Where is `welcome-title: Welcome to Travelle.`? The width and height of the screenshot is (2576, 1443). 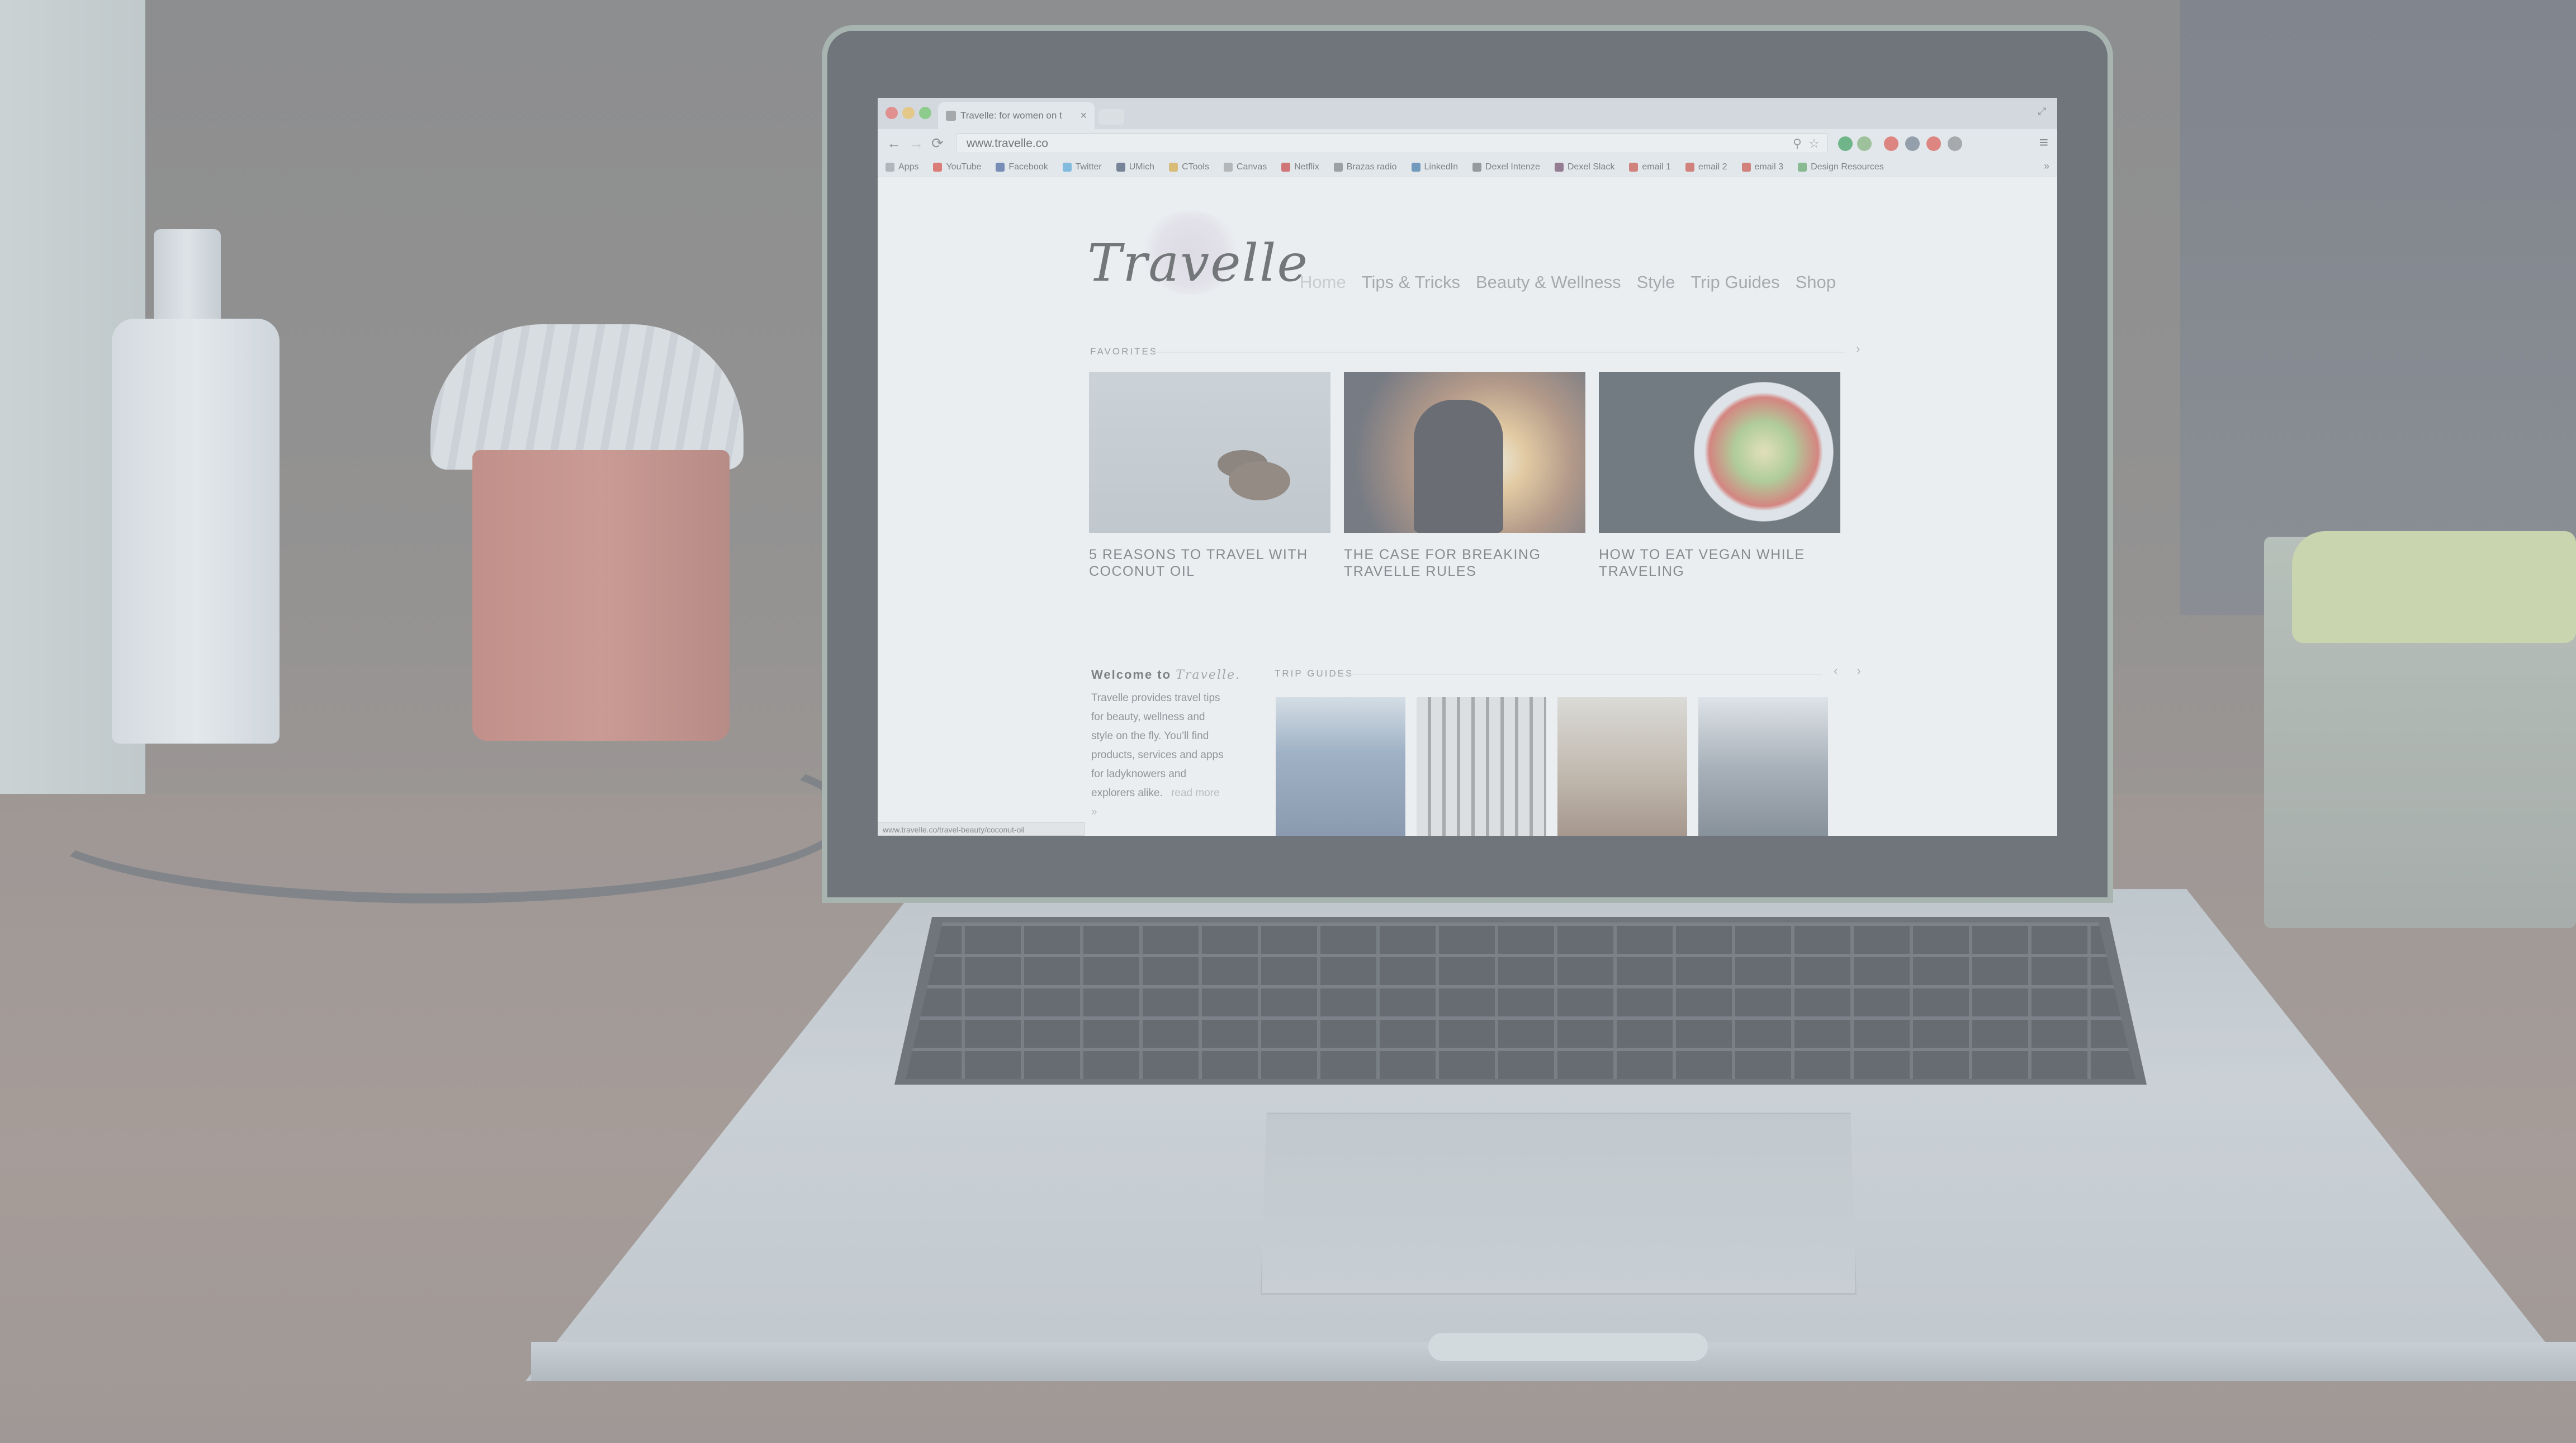 welcome-title: Welcome to Travelle. is located at coordinates (1166, 675).